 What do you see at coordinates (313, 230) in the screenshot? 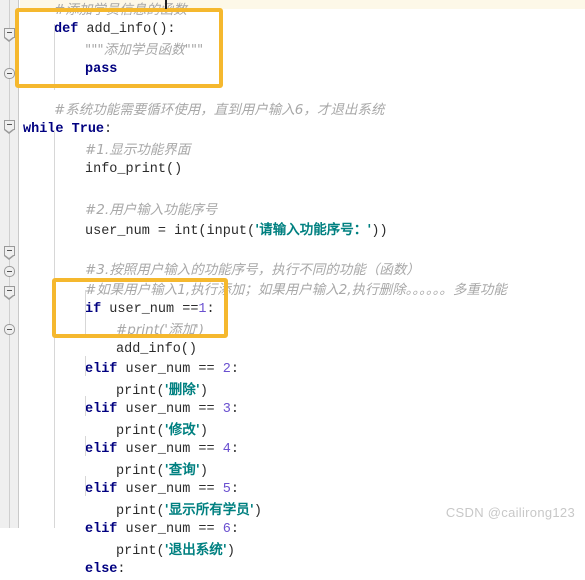
I see `code-token-str: '请输入功能序号：'` at bounding box center [313, 230].